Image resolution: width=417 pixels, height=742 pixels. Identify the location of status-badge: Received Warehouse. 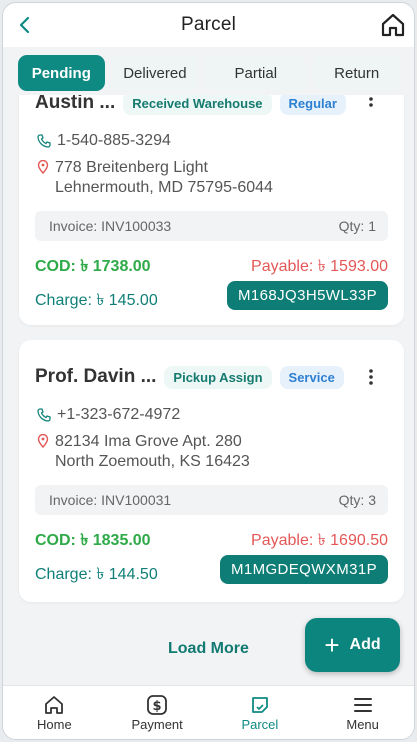
(197, 105).